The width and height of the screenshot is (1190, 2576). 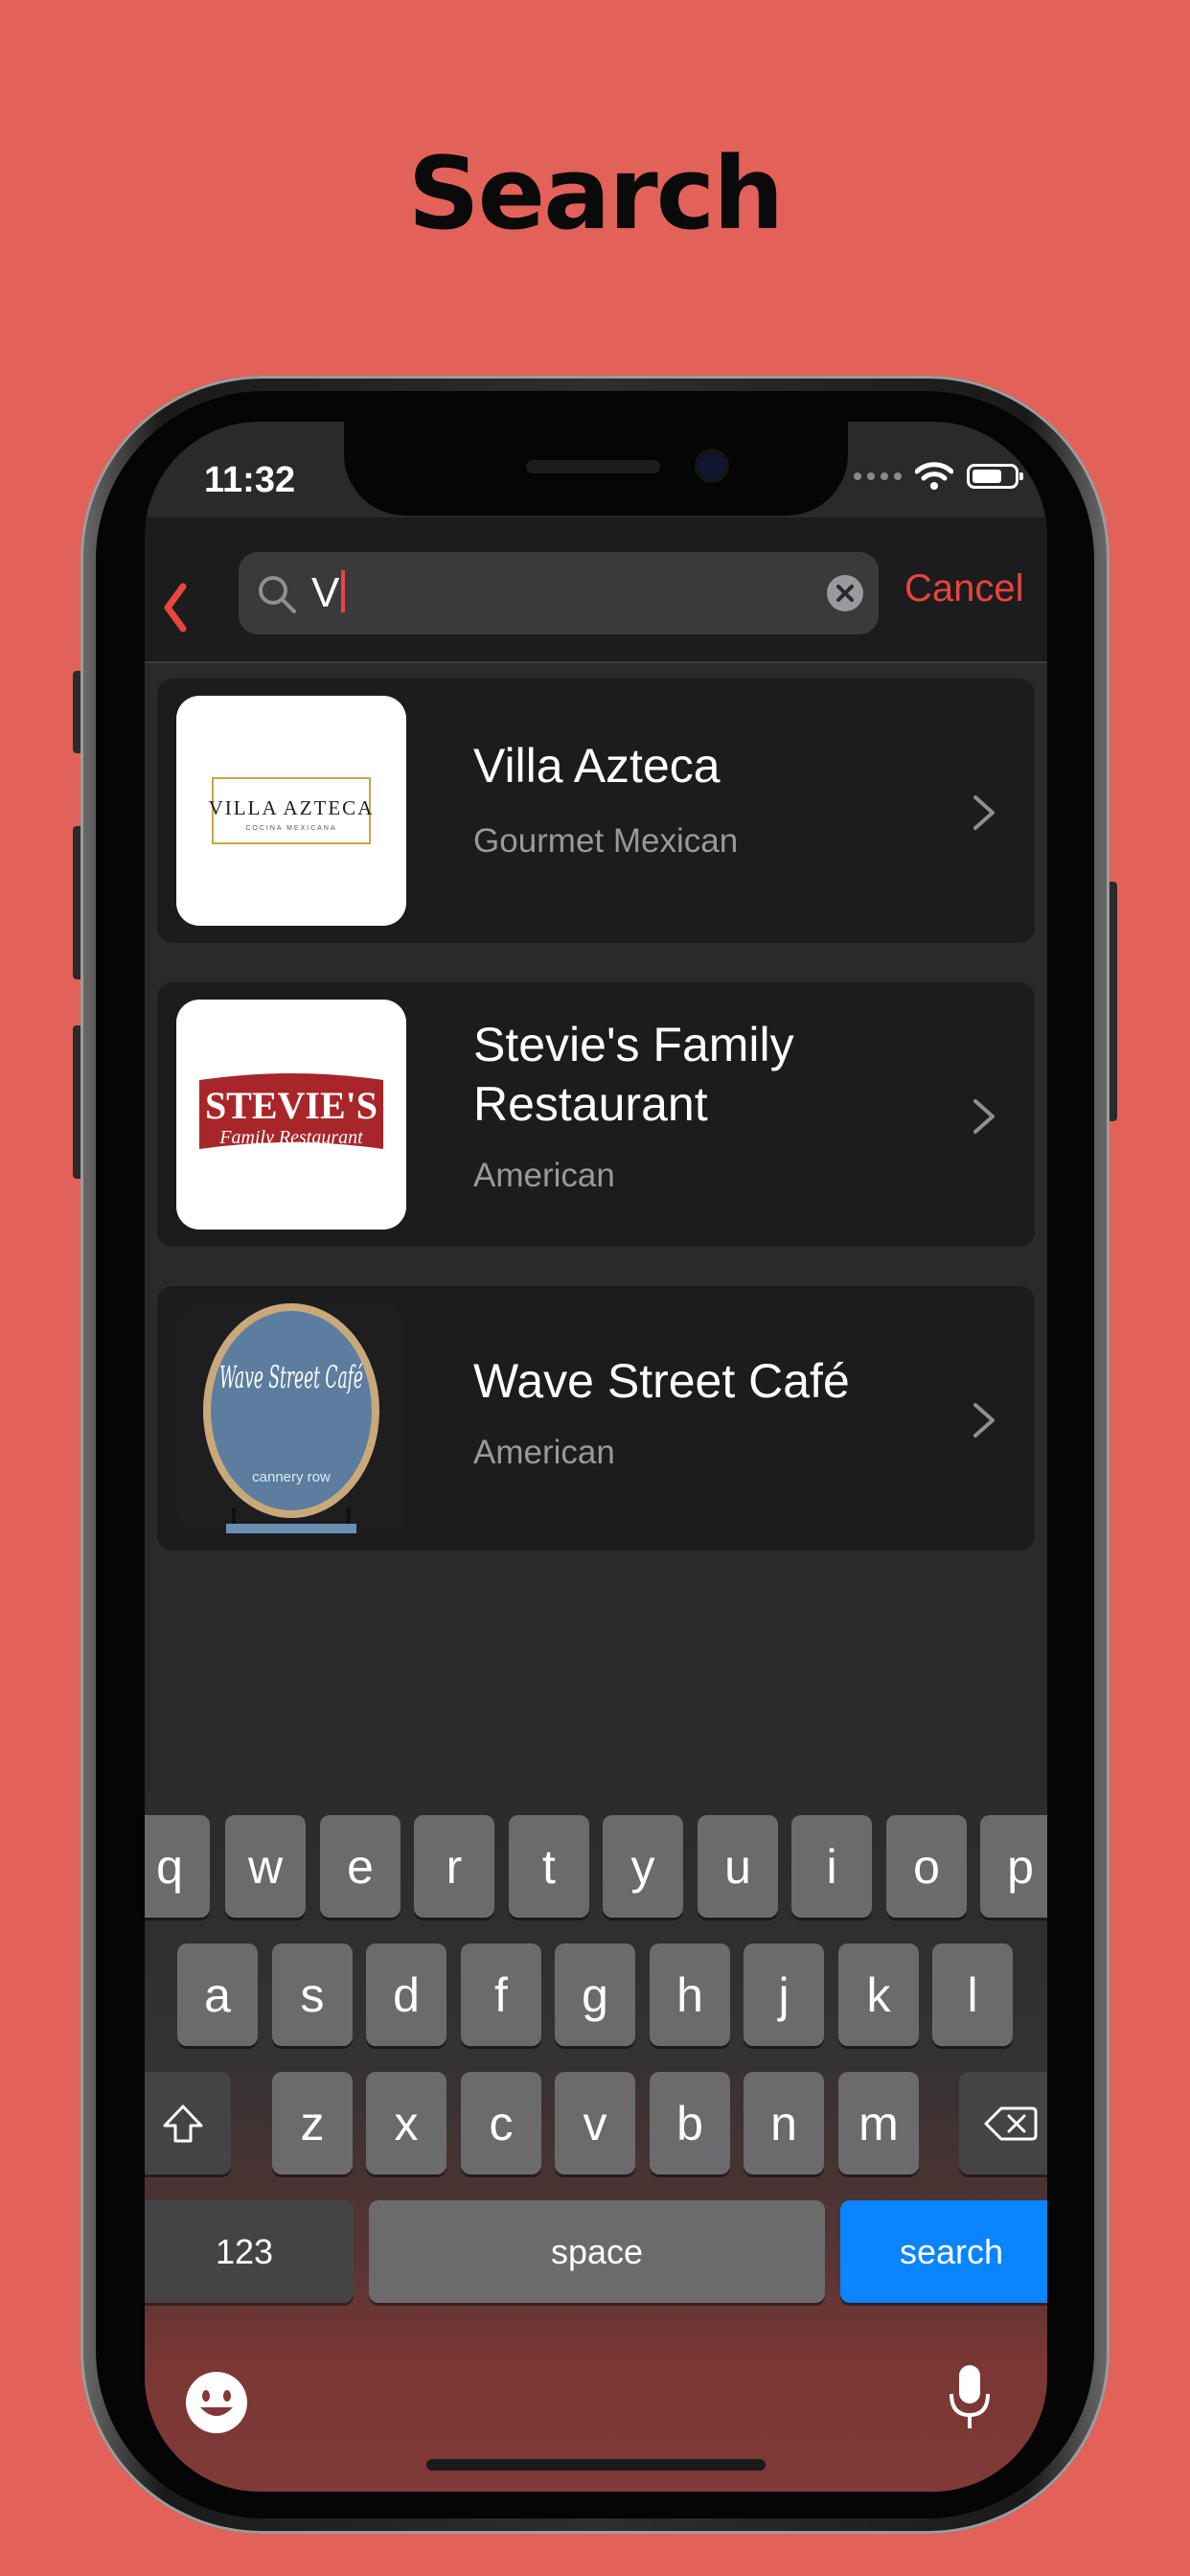 What do you see at coordinates (784, 2123) in the screenshot?
I see `key-n: n` at bounding box center [784, 2123].